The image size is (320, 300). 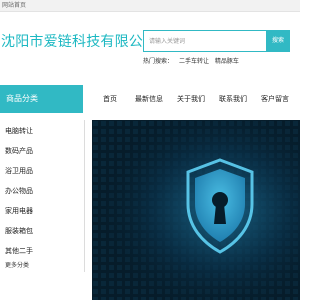 I want to click on category-list: 电脑转让 数码产品 浴卫用品 办公物品 家用电器 服装箱包 其他二手 更多分类, so click(x=42, y=196).